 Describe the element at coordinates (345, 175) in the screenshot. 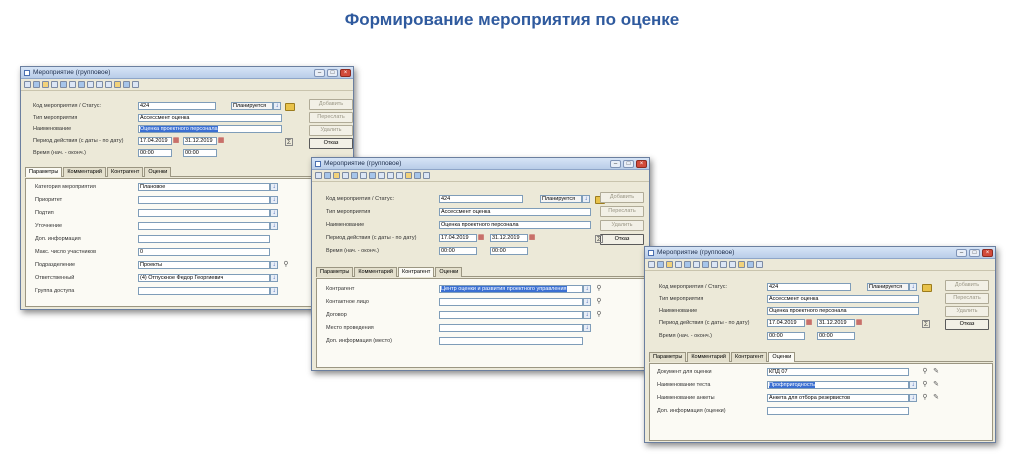

I see `paste-icon` at that location.